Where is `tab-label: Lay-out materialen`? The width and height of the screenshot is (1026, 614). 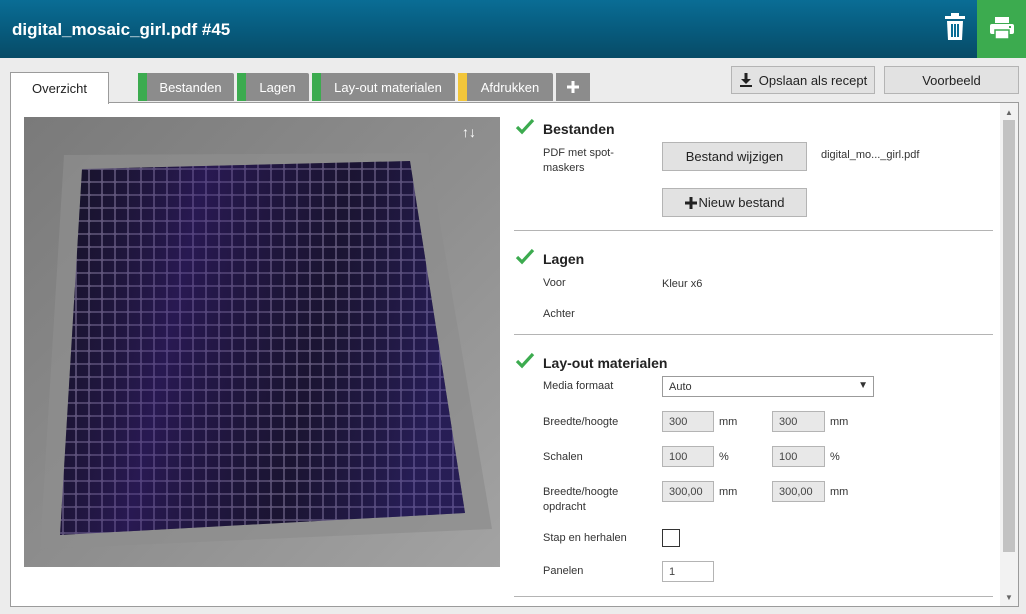 tab-label: Lay-out materialen is located at coordinates (388, 87).